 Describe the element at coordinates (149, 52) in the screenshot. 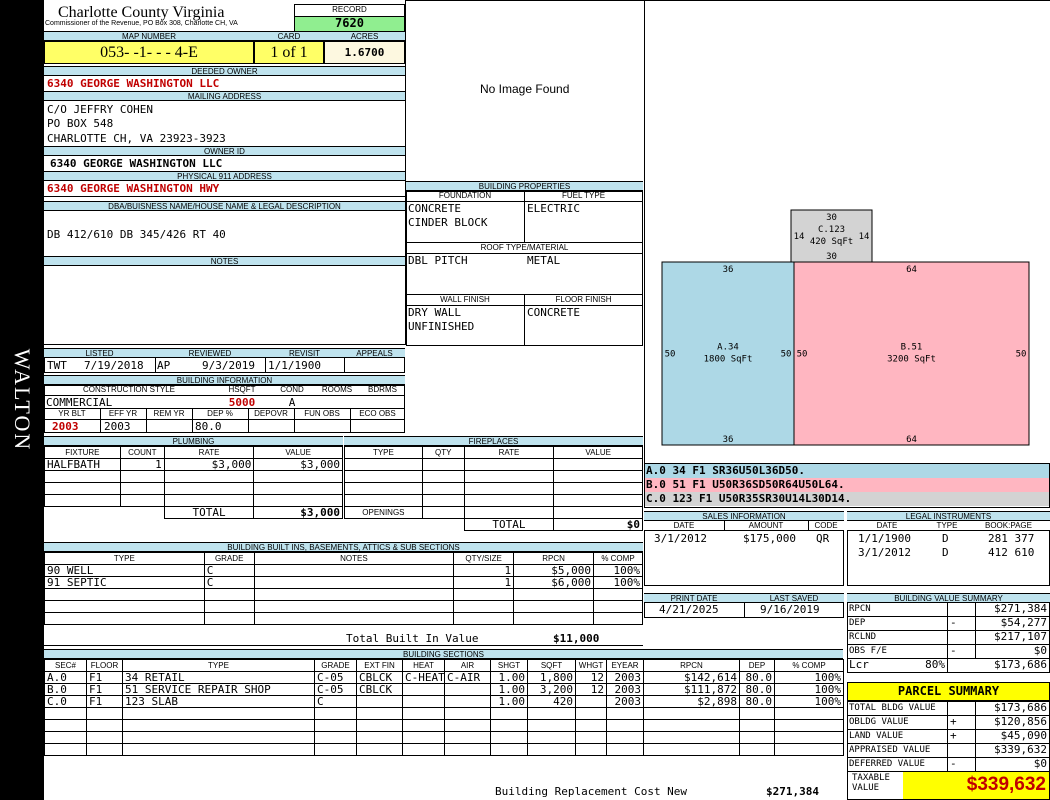

I see `map-number: 053- -1- - - 4-E` at that location.